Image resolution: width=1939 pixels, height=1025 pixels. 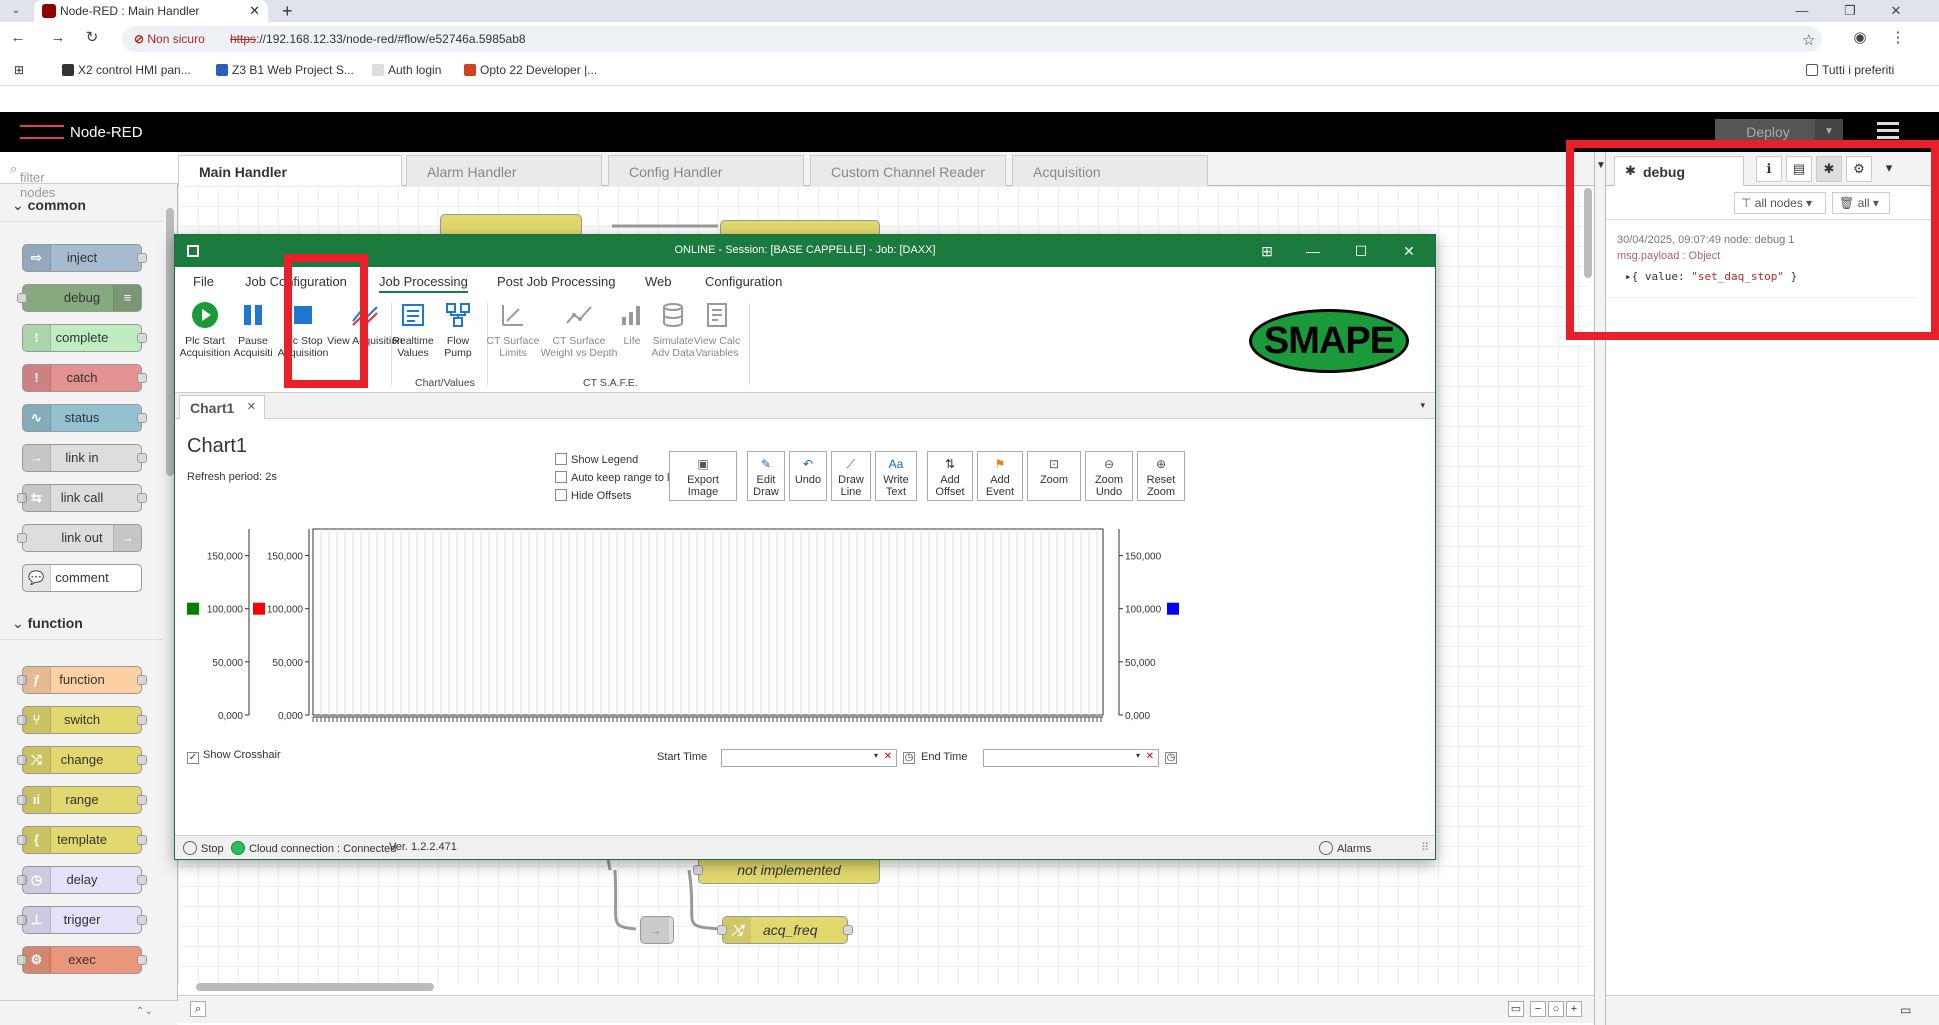 What do you see at coordinates (1000, 476) in the screenshot?
I see `add-event-button: ⚑ Add Event` at bounding box center [1000, 476].